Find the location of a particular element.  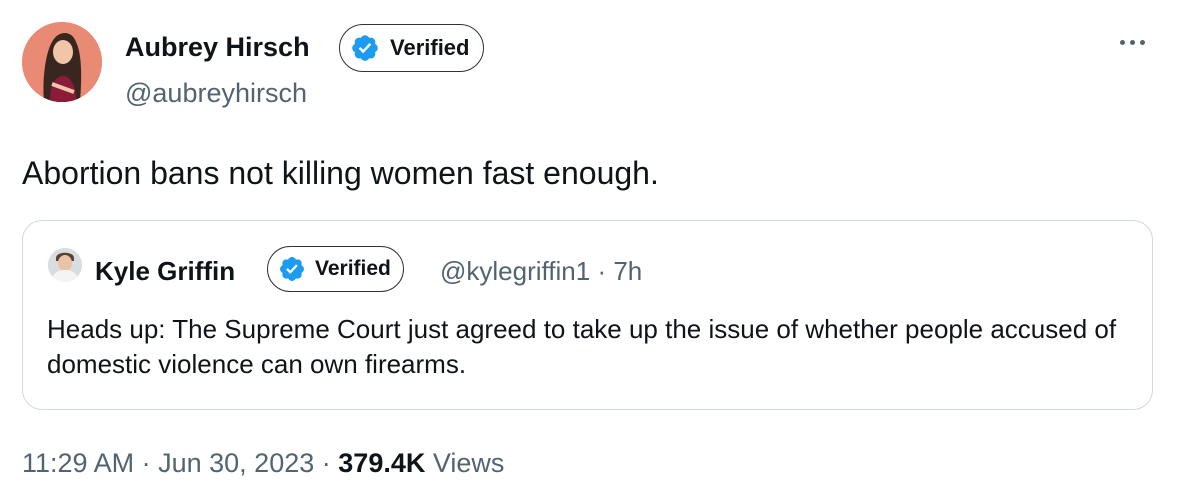

quoted-avatar-image is located at coordinates (65, 265).